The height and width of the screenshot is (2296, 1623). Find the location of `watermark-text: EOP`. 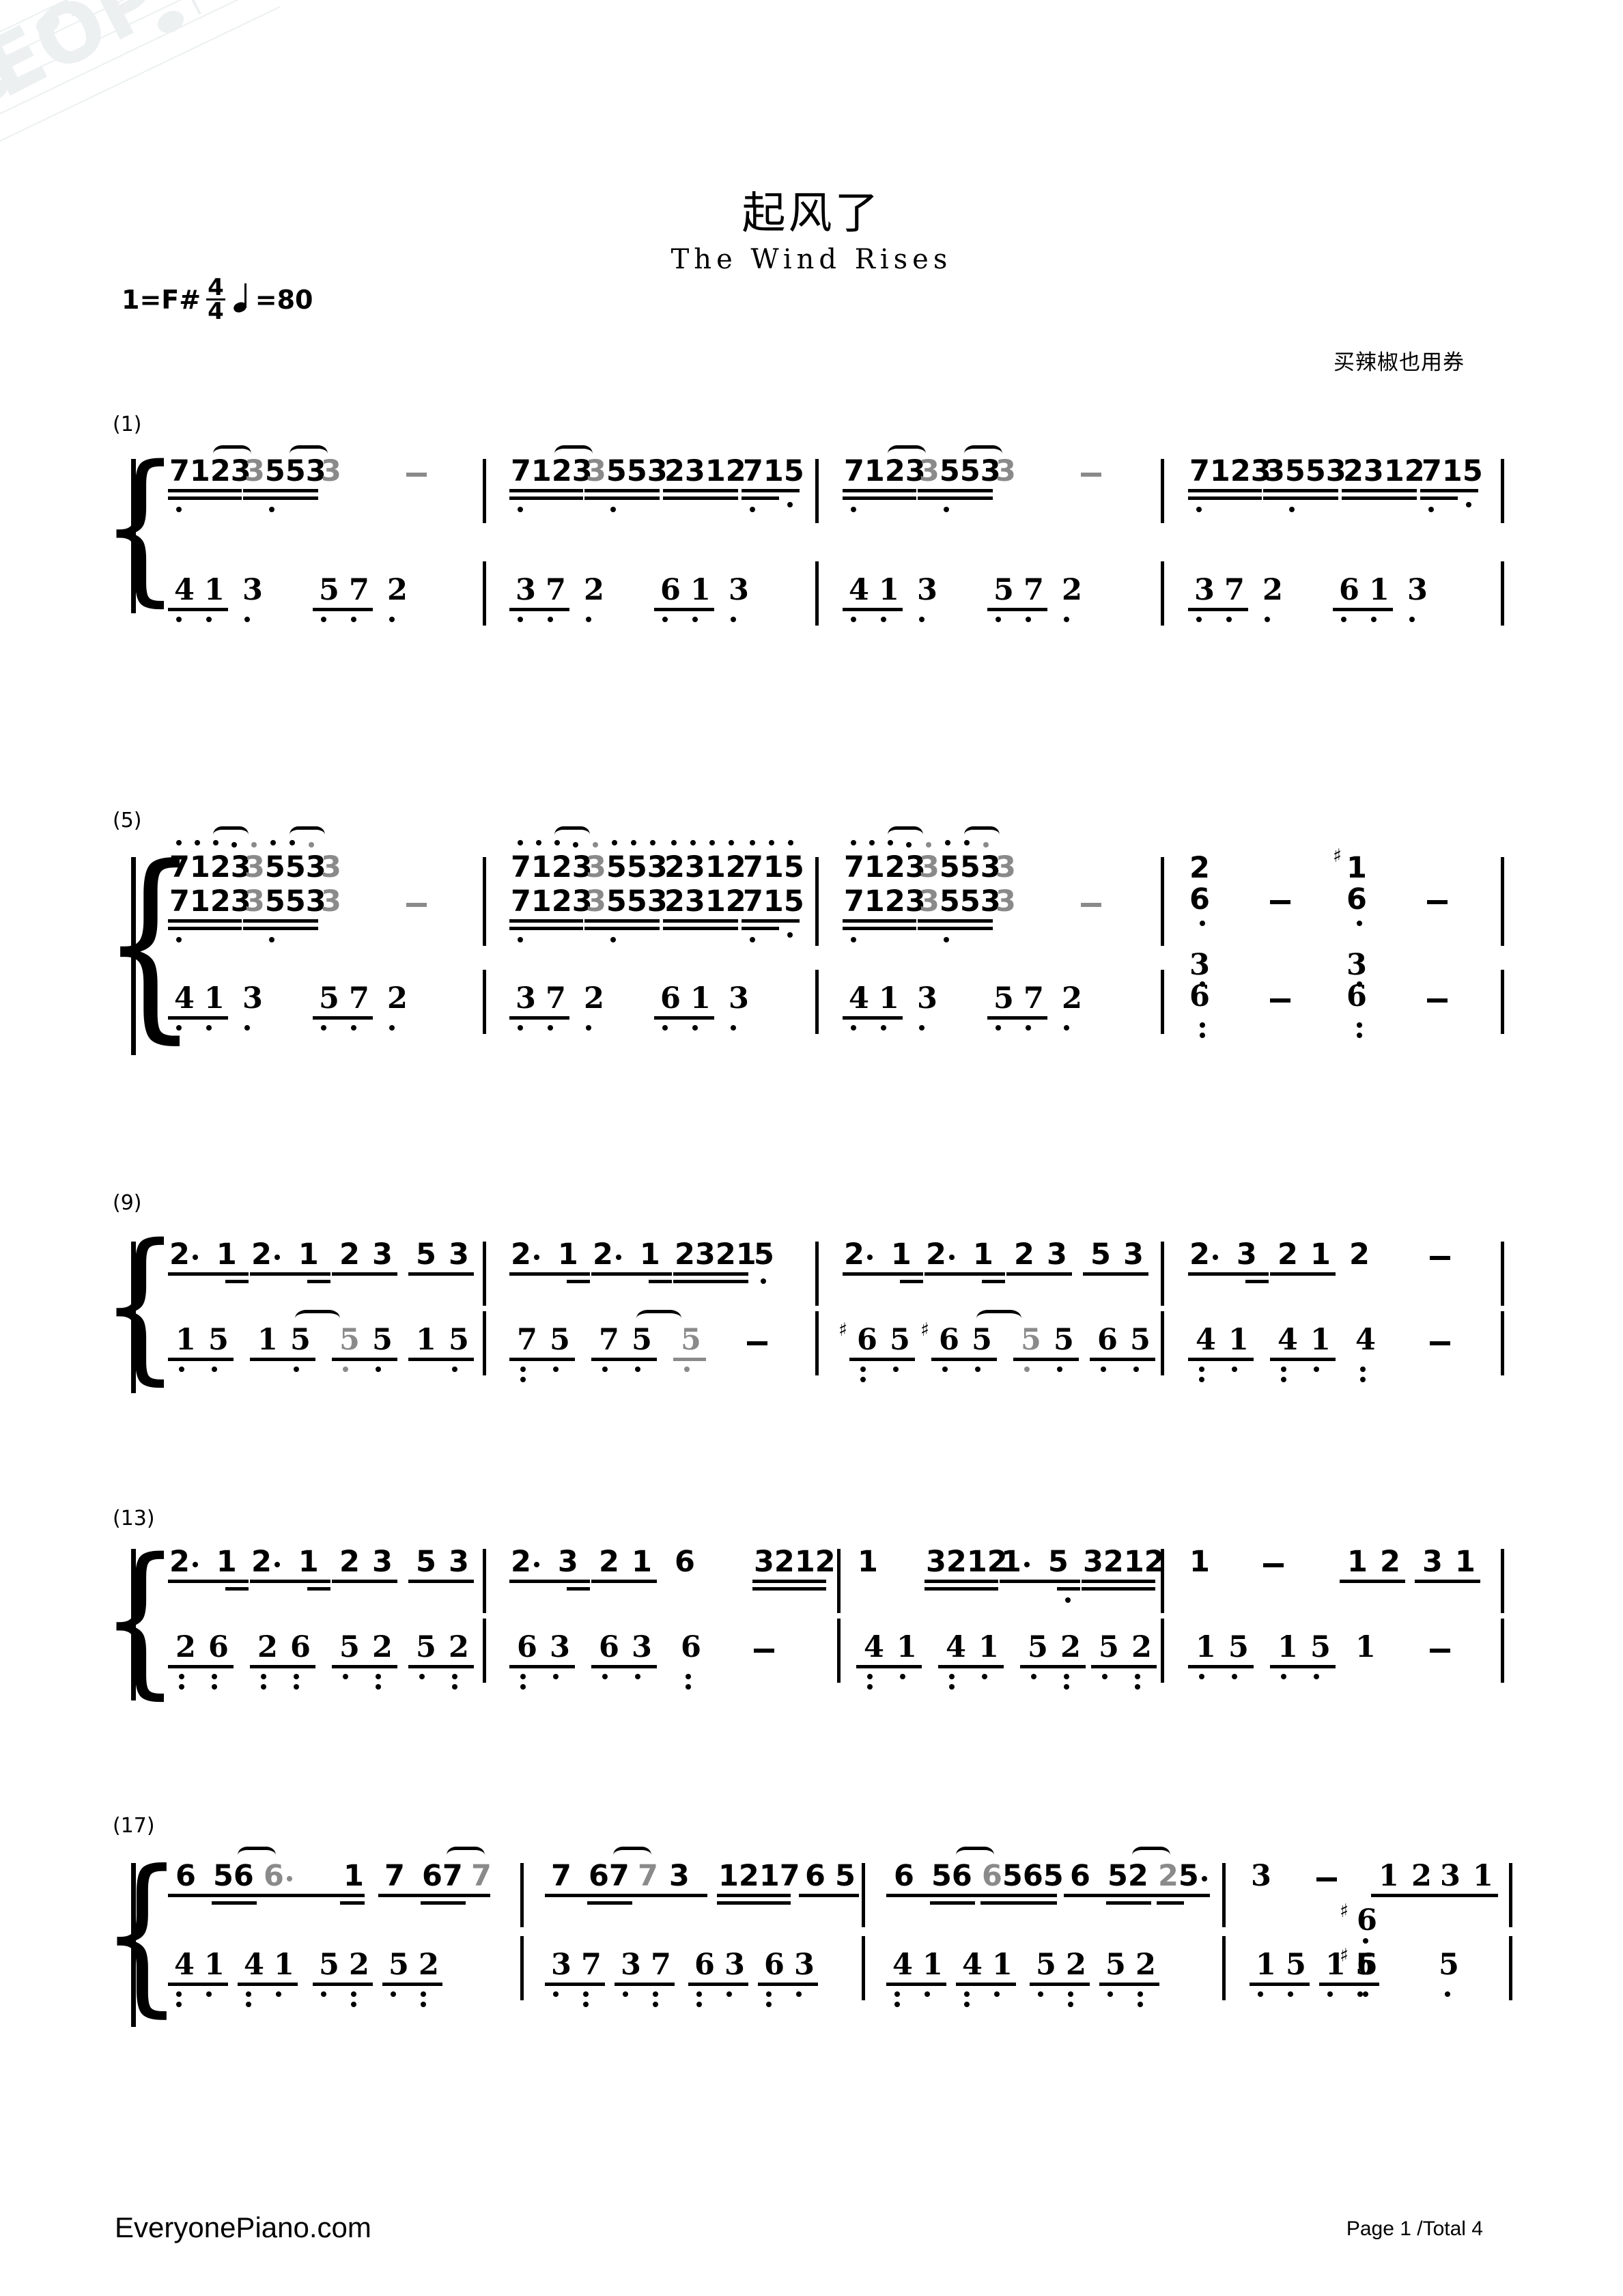

watermark-text: EOP is located at coordinates (87, 58).